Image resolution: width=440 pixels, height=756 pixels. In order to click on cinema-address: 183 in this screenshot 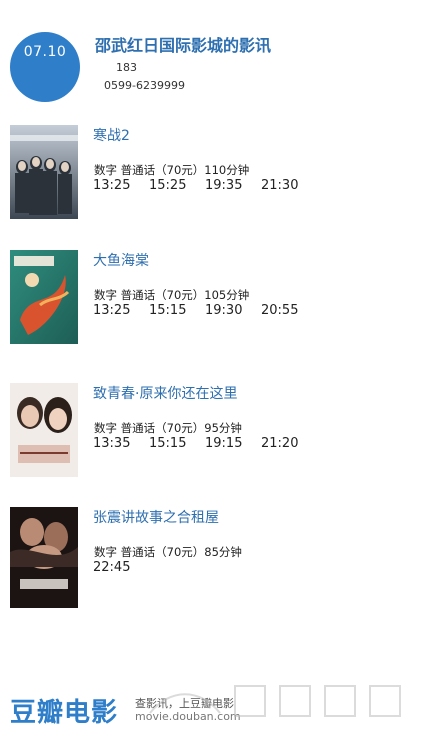, I will do `click(126, 67)`.